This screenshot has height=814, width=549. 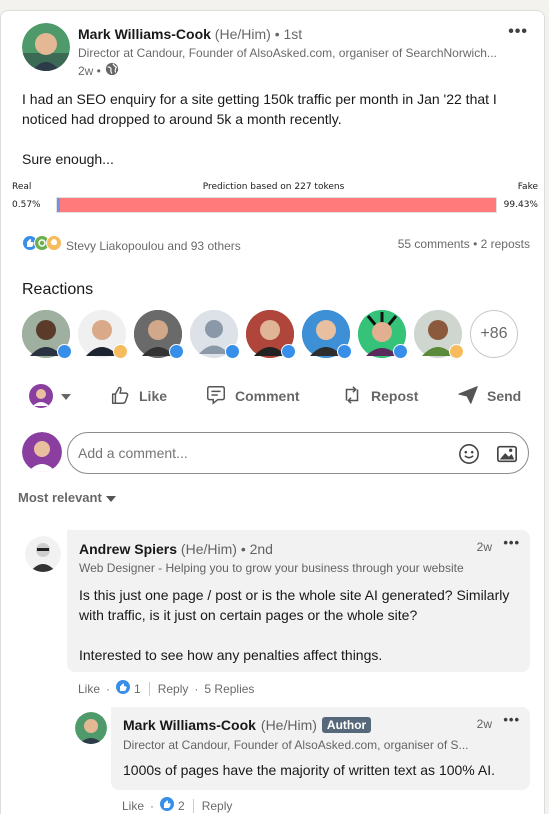 What do you see at coordinates (208, 549) in the screenshot?
I see `commenter-pronouns: (He/Him)` at bounding box center [208, 549].